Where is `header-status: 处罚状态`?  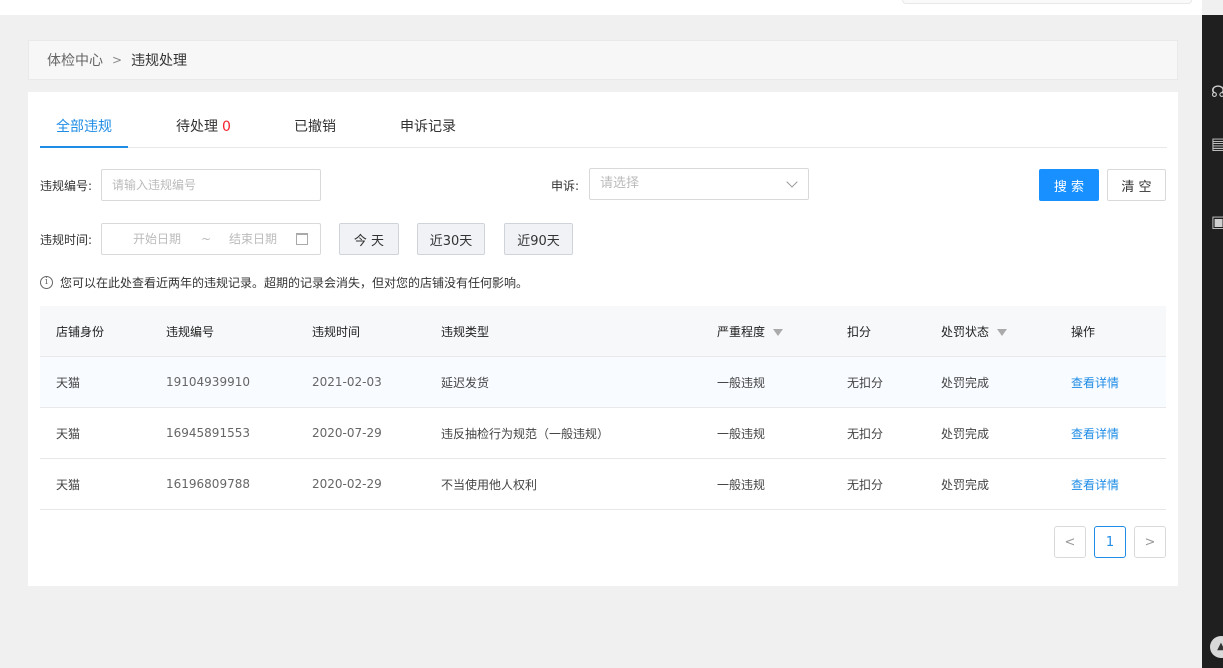 header-status: 处罚状态 is located at coordinates (974, 331).